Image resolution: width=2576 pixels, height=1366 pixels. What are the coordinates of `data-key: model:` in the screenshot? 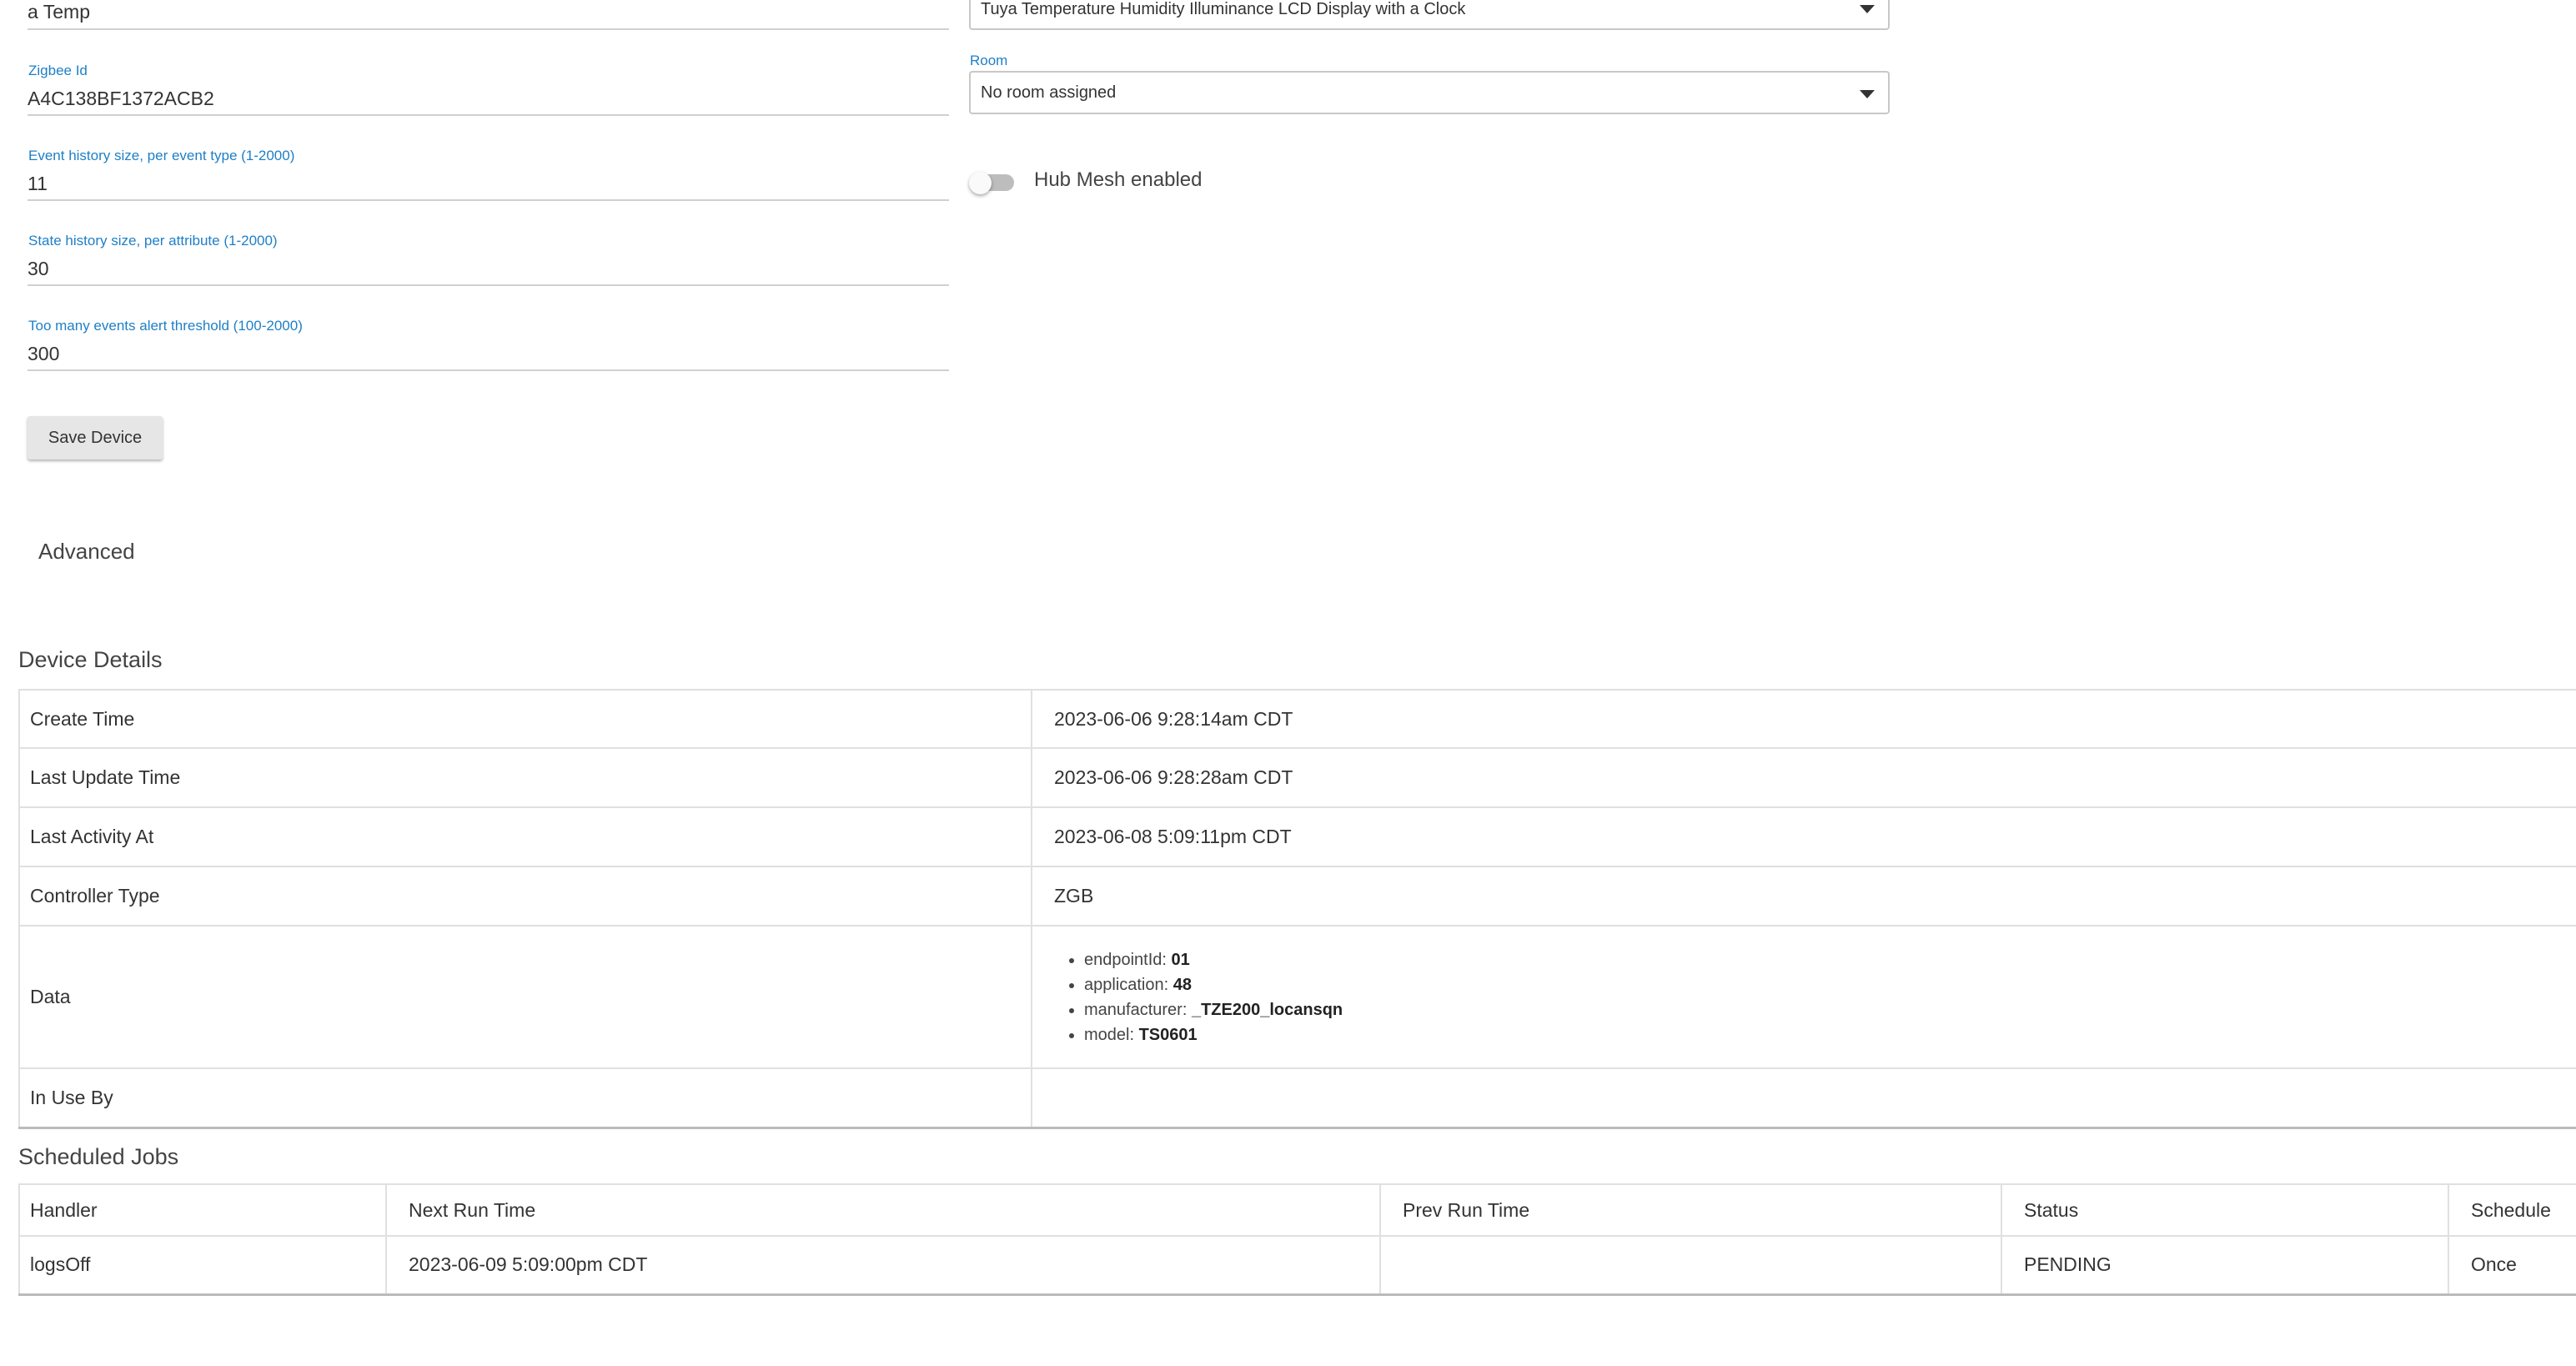 It's located at (1109, 1035).